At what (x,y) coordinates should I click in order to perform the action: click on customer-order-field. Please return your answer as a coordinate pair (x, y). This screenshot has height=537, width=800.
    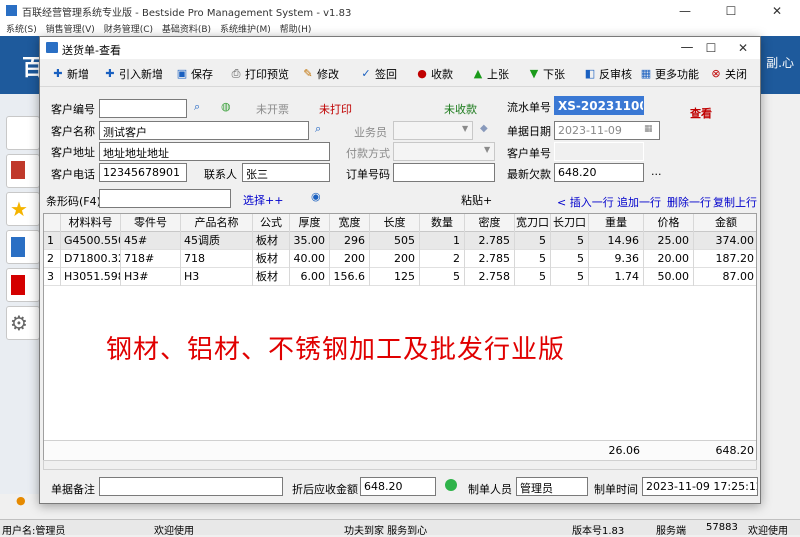
    Looking at the image, I should click on (599, 151).